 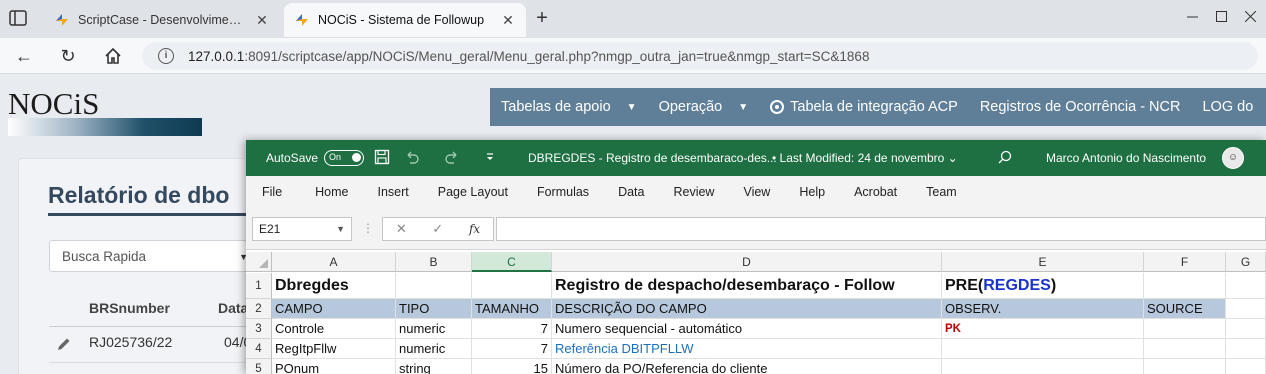 I want to click on cell-a1: Dbregdes, so click(x=334, y=286).